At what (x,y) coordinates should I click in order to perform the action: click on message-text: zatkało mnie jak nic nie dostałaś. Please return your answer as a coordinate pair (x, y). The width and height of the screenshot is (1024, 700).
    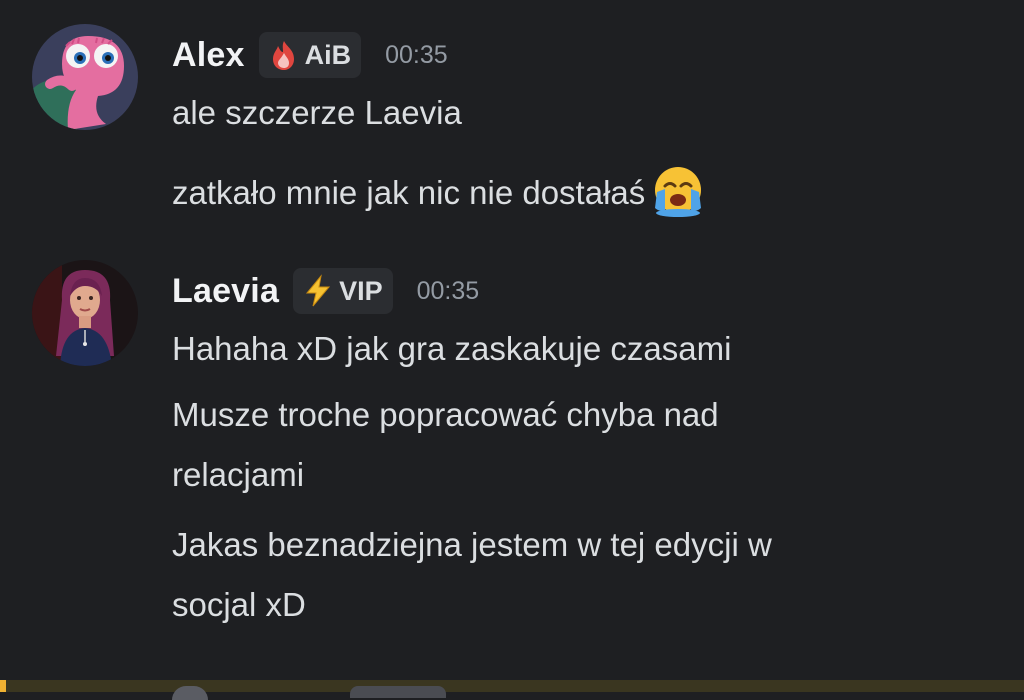
    Looking at the image, I should click on (438, 191).